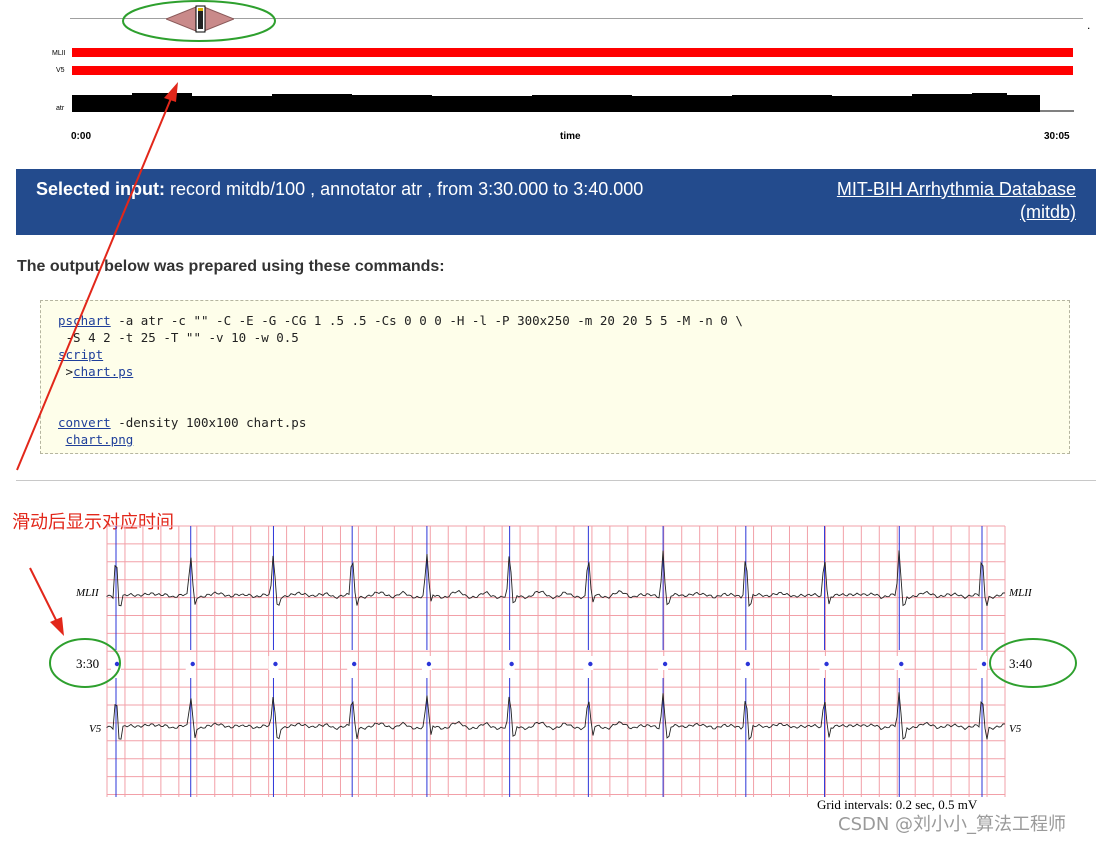 The image size is (1111, 842). What do you see at coordinates (1020, 593) in the screenshot?
I see `lead-label-mlii-right: MLII` at bounding box center [1020, 593].